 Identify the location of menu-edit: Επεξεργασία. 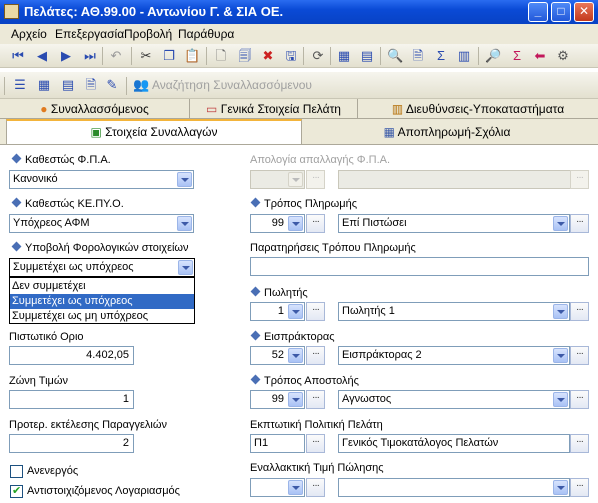
(89, 34).